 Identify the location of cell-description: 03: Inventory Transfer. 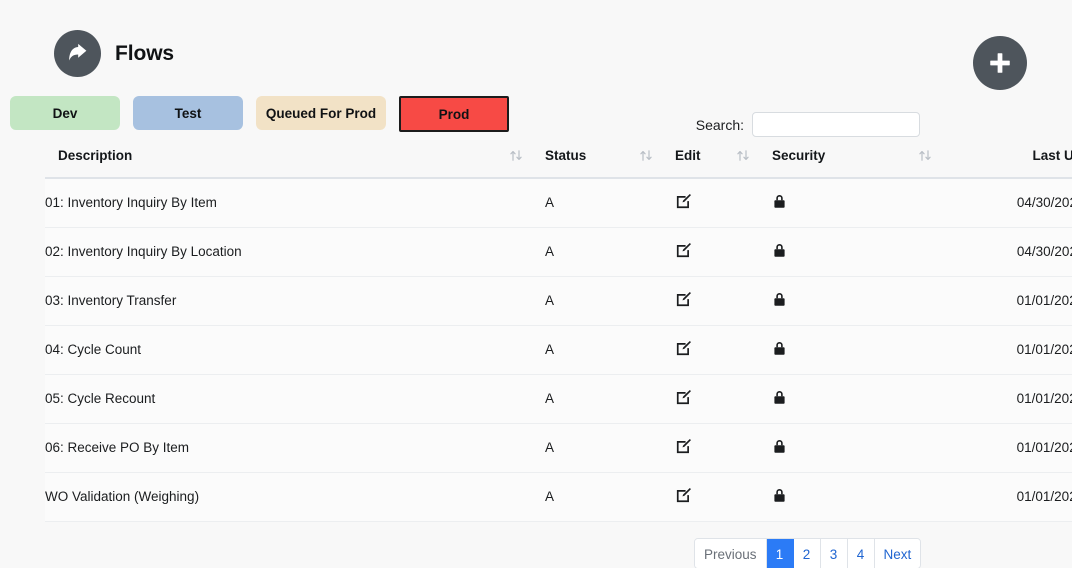
(295, 301).